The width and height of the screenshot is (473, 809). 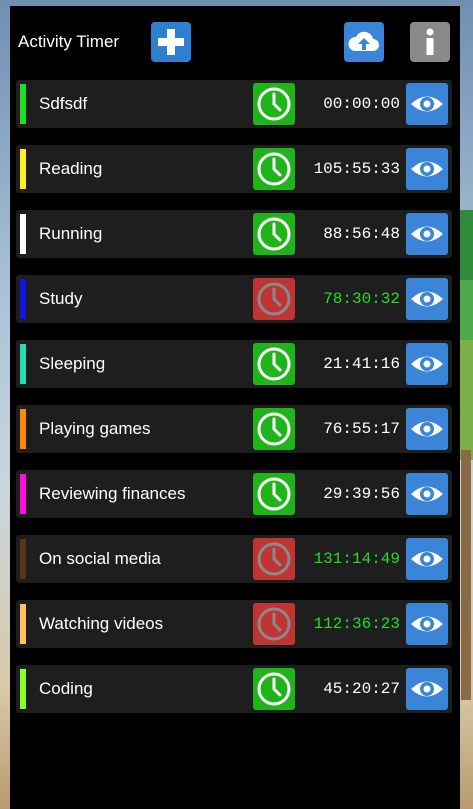 What do you see at coordinates (234, 104) in the screenshot?
I see `activity-row: Sdfsdf 00:00:00` at bounding box center [234, 104].